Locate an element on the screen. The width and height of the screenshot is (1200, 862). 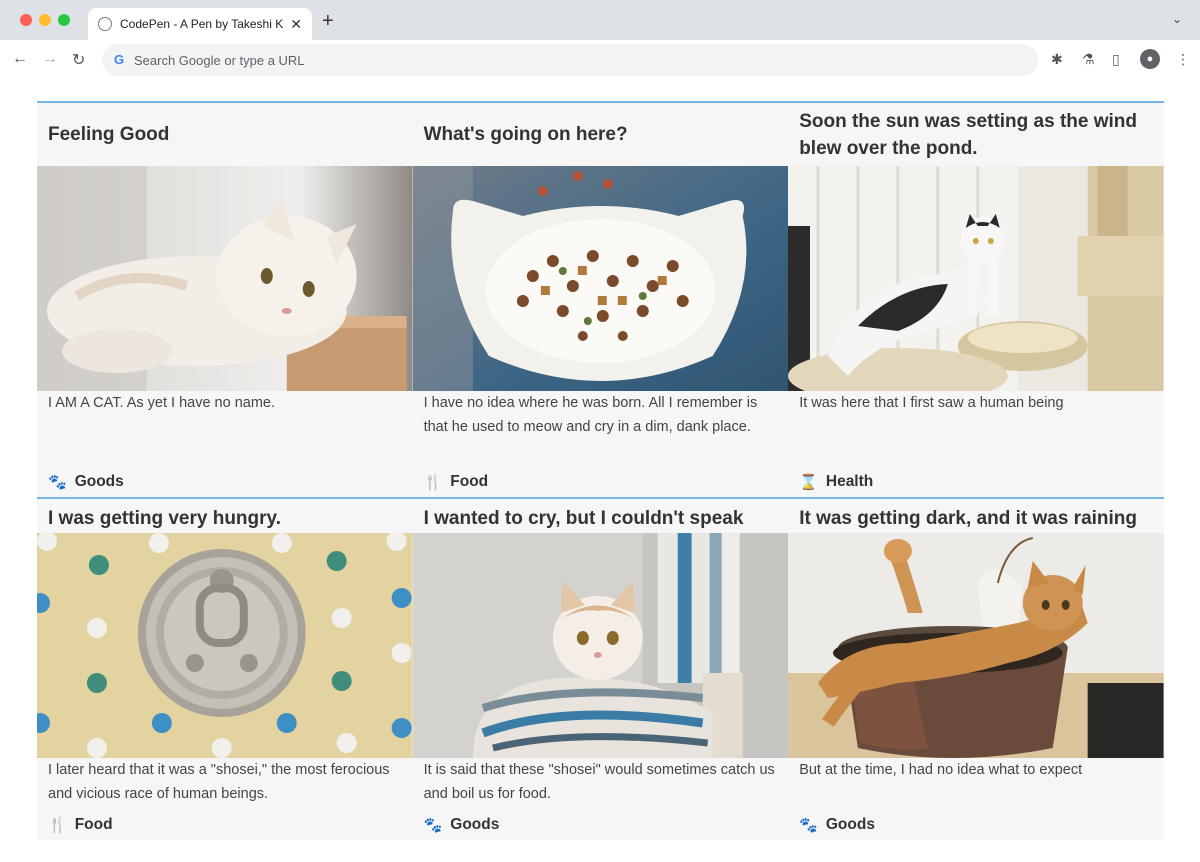
hourglass-icon: ⌛ is located at coordinates (808, 482).